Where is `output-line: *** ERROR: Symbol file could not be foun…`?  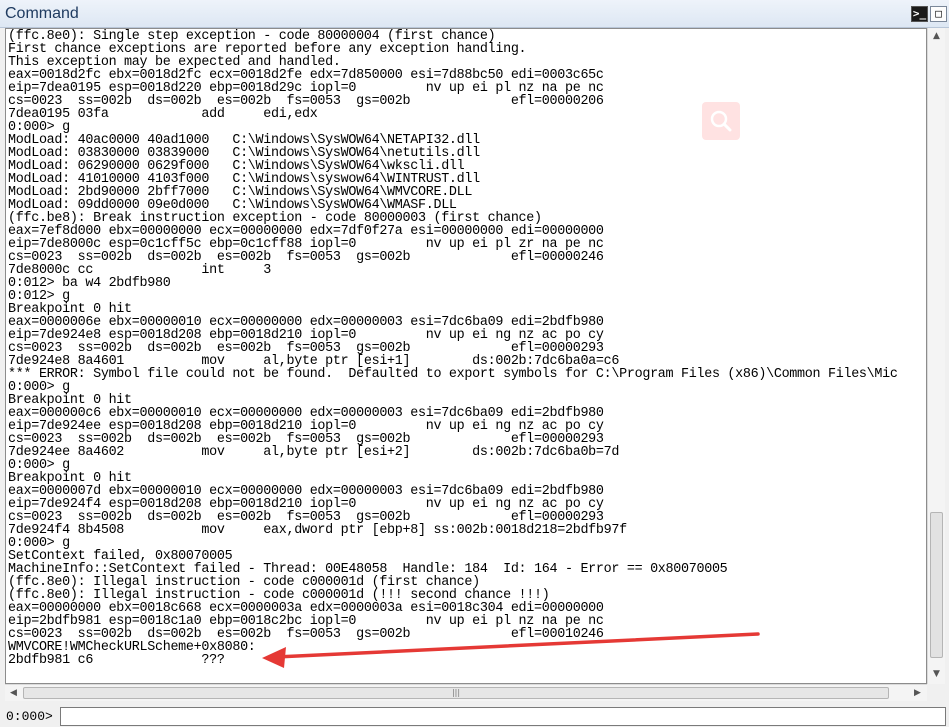 output-line: *** ERROR: Symbol file could not be foun… is located at coordinates (453, 374).